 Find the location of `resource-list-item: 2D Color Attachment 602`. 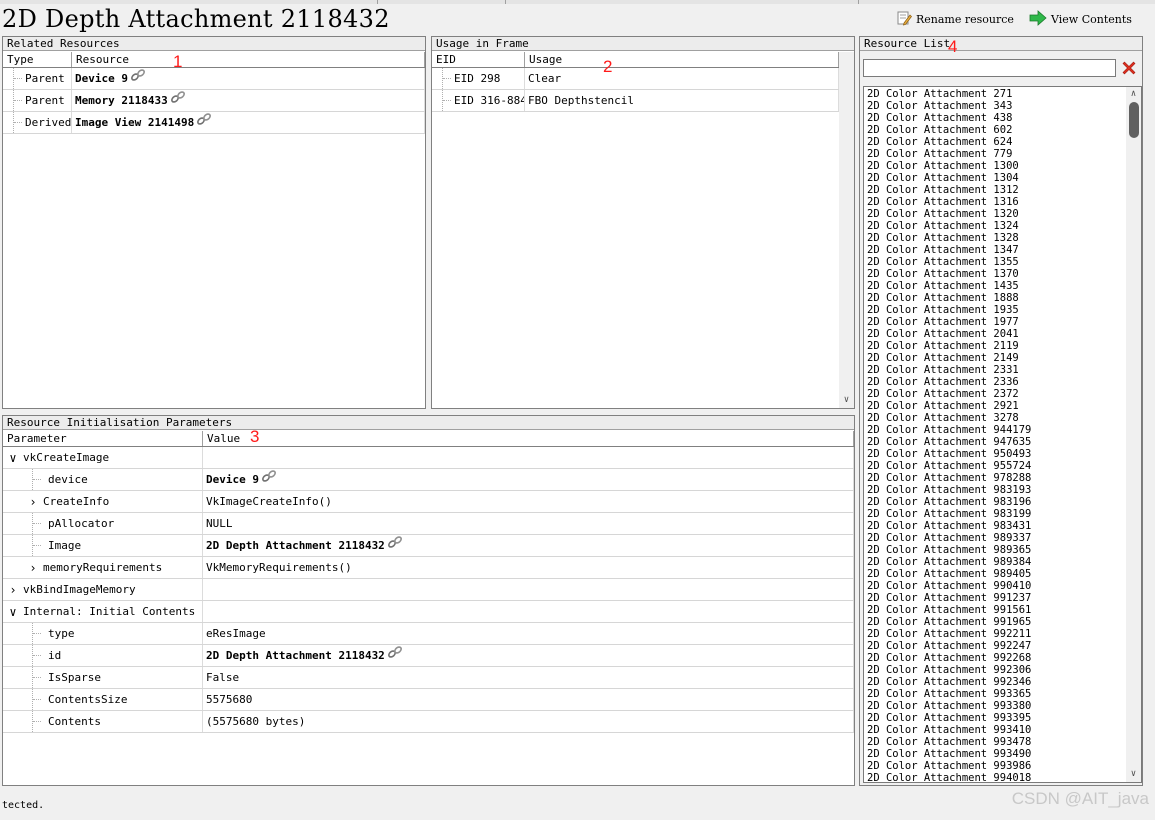

resource-list-item: 2D Color Attachment 602 is located at coordinates (995, 130).